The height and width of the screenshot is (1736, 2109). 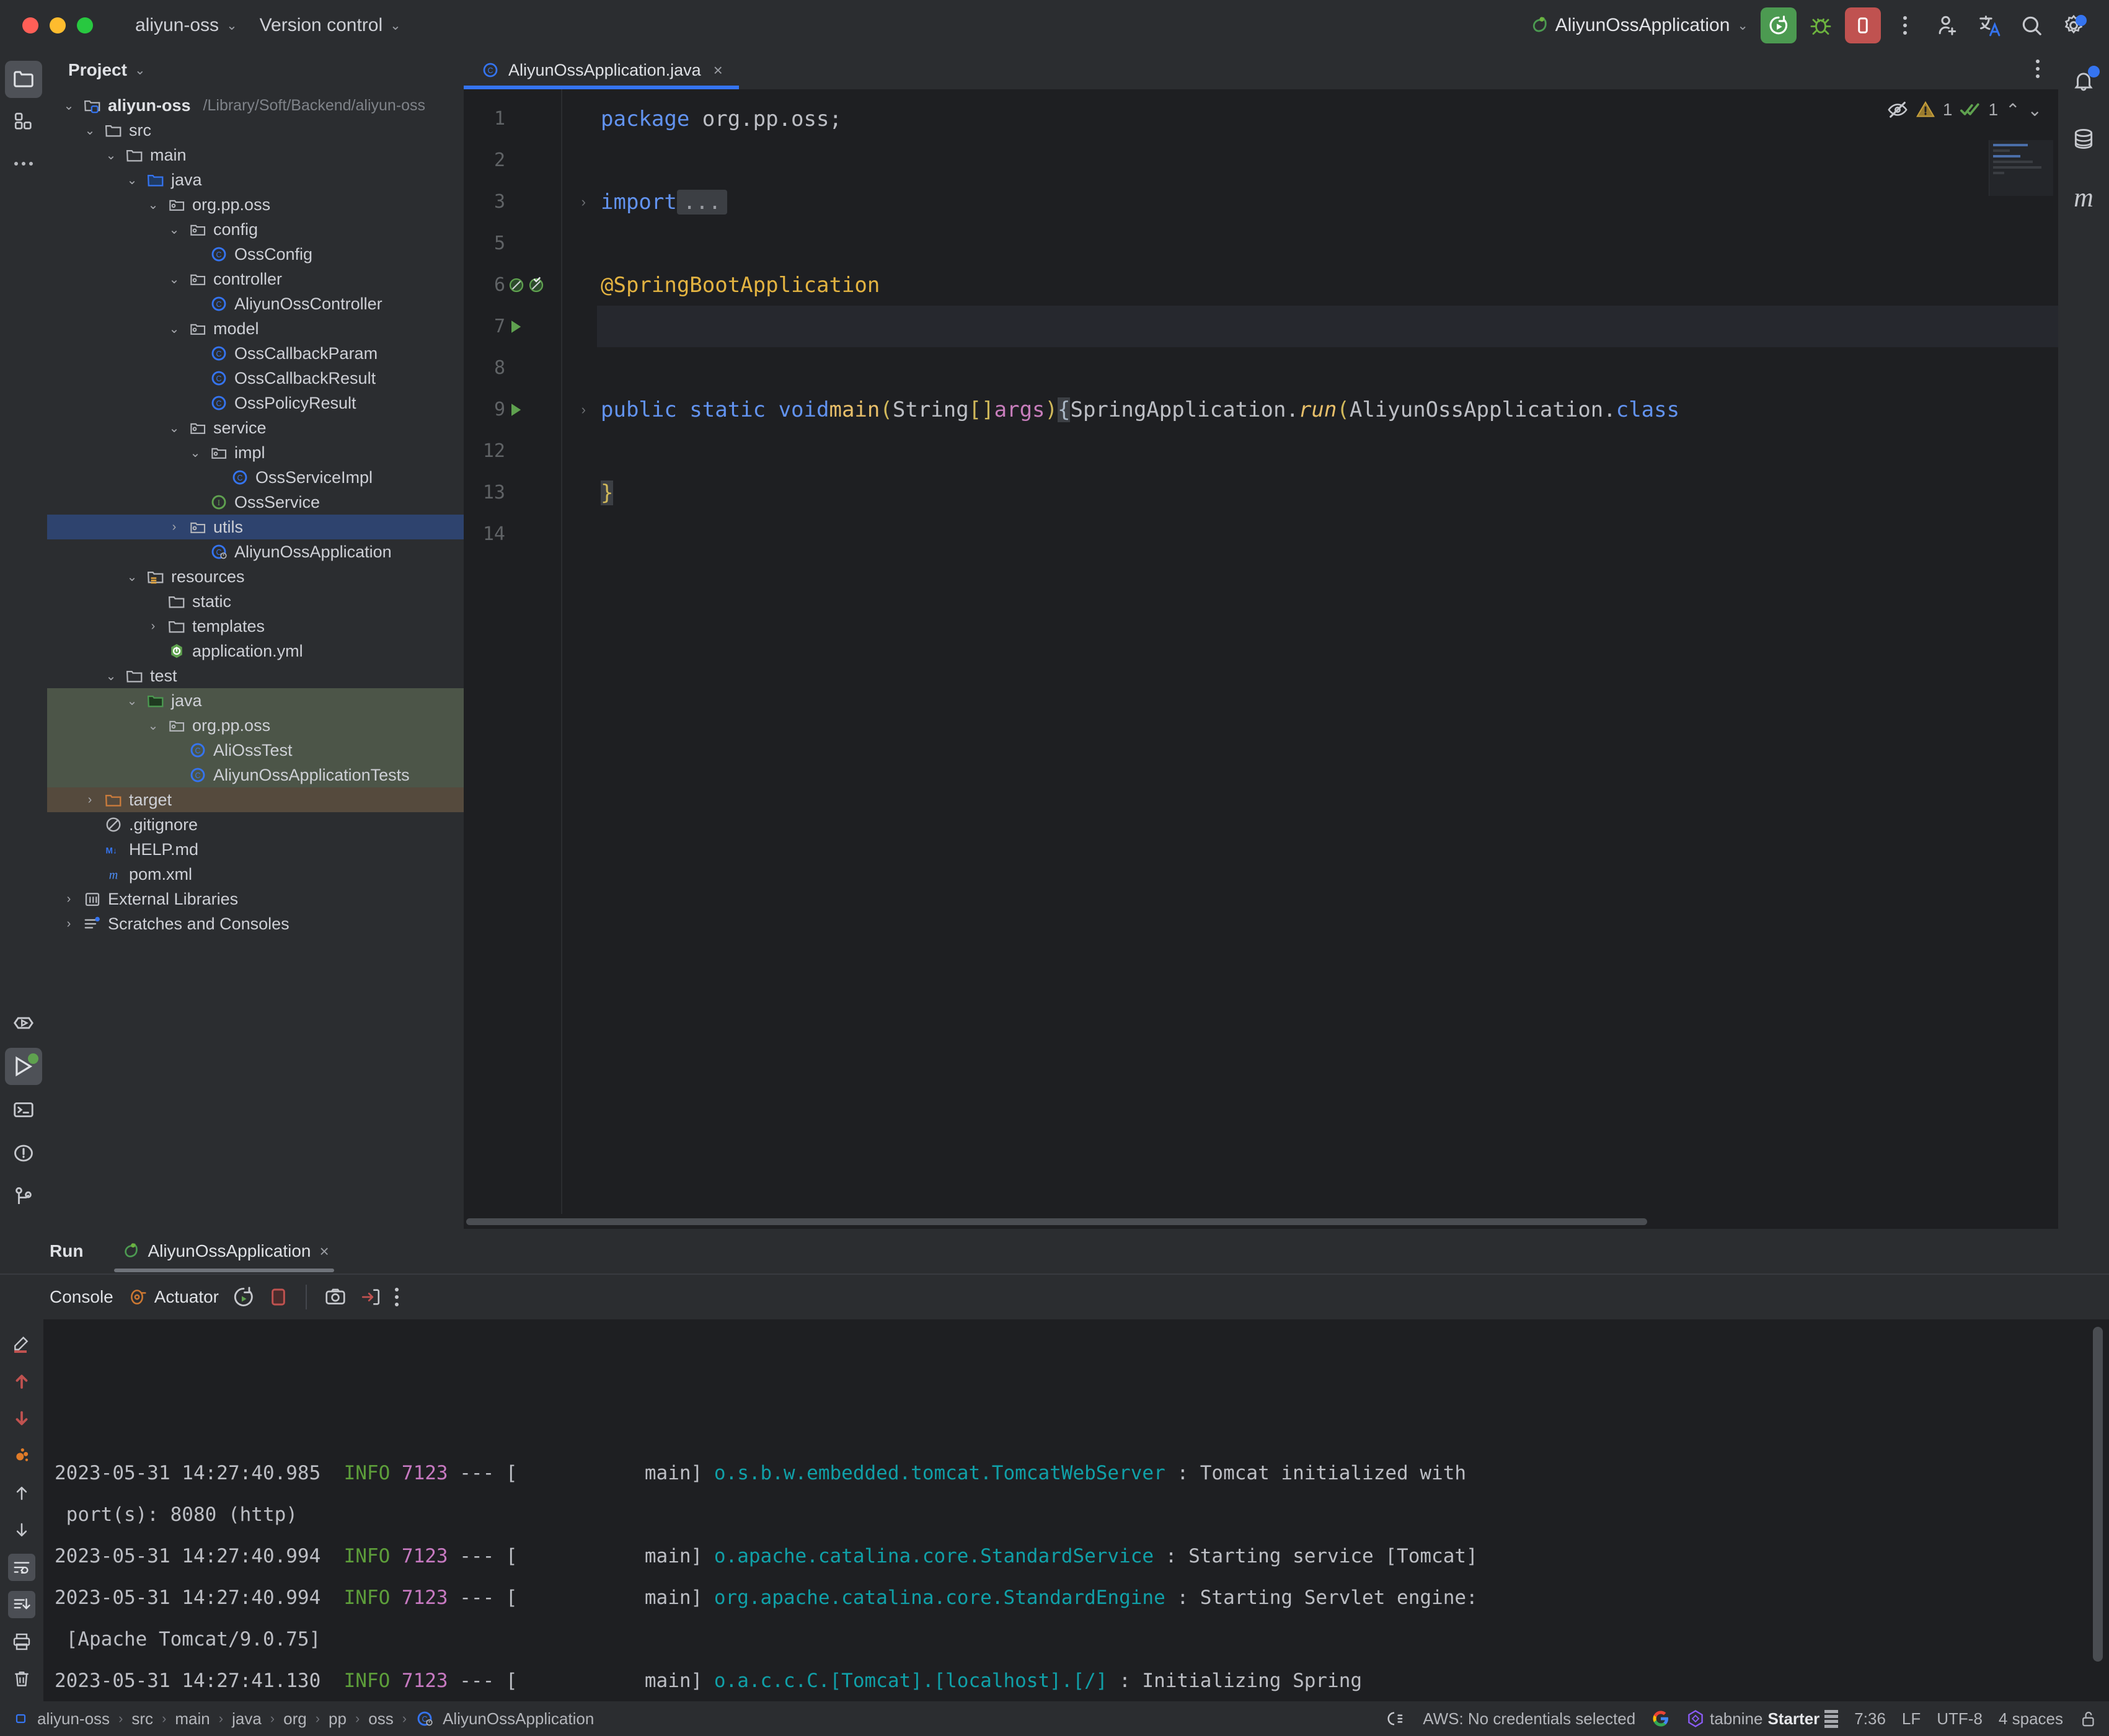 What do you see at coordinates (21, 1641) in the screenshot?
I see `print-icon` at bounding box center [21, 1641].